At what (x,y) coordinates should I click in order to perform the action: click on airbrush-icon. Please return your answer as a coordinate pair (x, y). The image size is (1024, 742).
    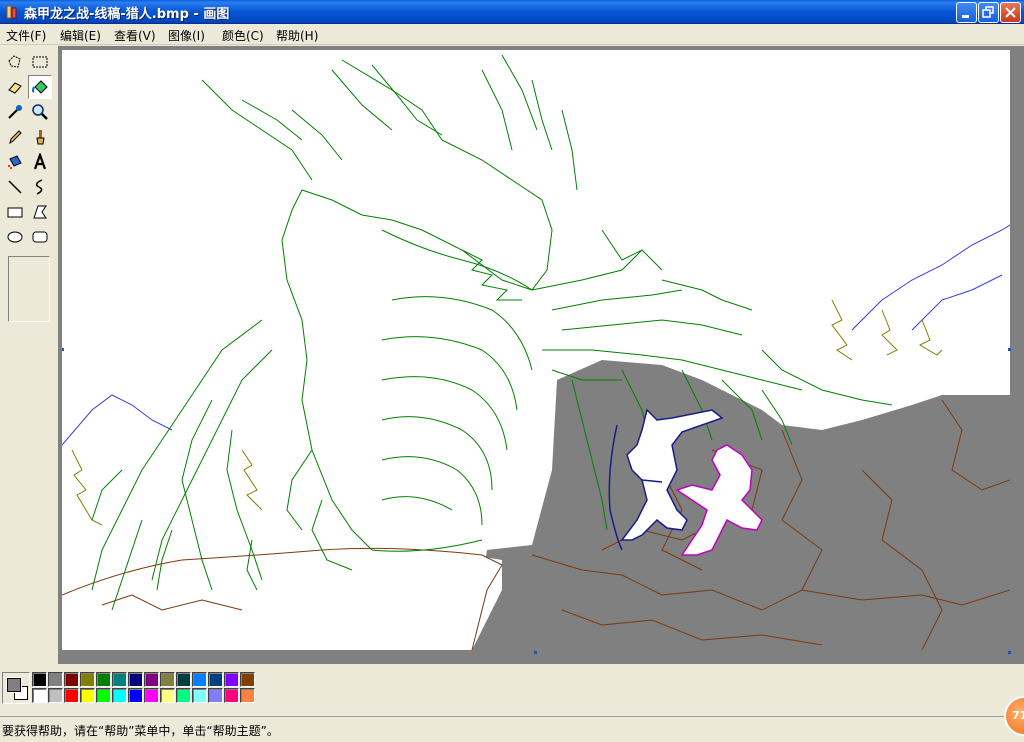
    Looking at the image, I should click on (15, 162).